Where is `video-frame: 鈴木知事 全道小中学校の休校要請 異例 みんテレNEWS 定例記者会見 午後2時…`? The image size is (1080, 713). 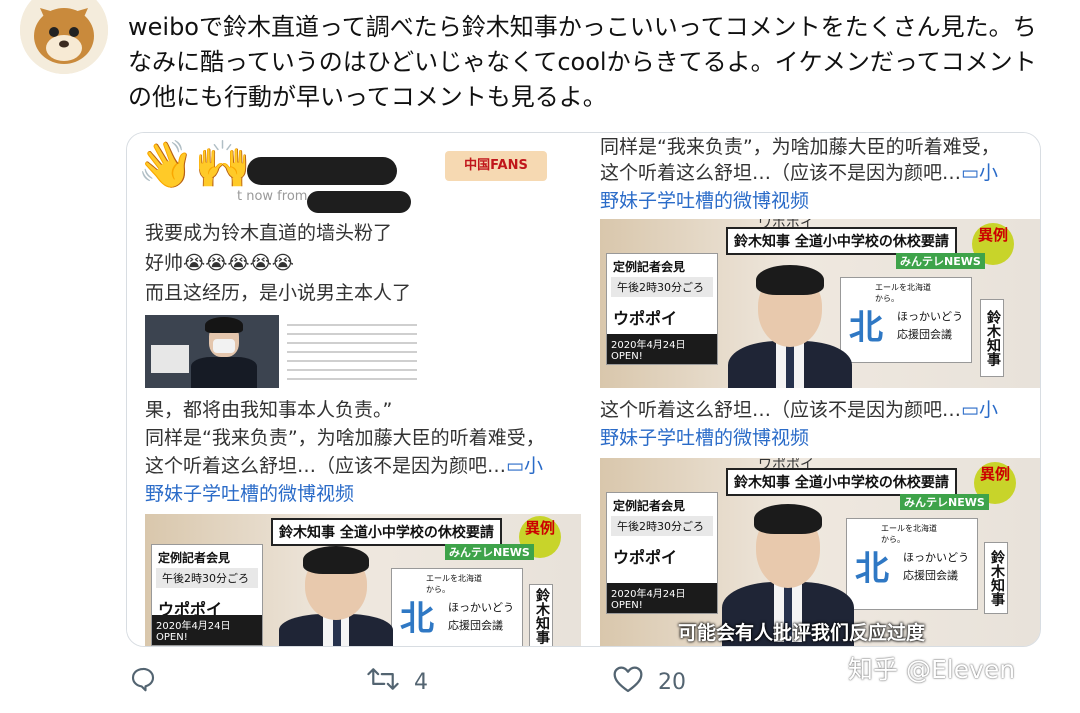
video-frame: 鈴木知事 全道小中学校の休校要請 異例 みんテレNEWS 定例記者会見 午後2時… is located at coordinates (363, 580).